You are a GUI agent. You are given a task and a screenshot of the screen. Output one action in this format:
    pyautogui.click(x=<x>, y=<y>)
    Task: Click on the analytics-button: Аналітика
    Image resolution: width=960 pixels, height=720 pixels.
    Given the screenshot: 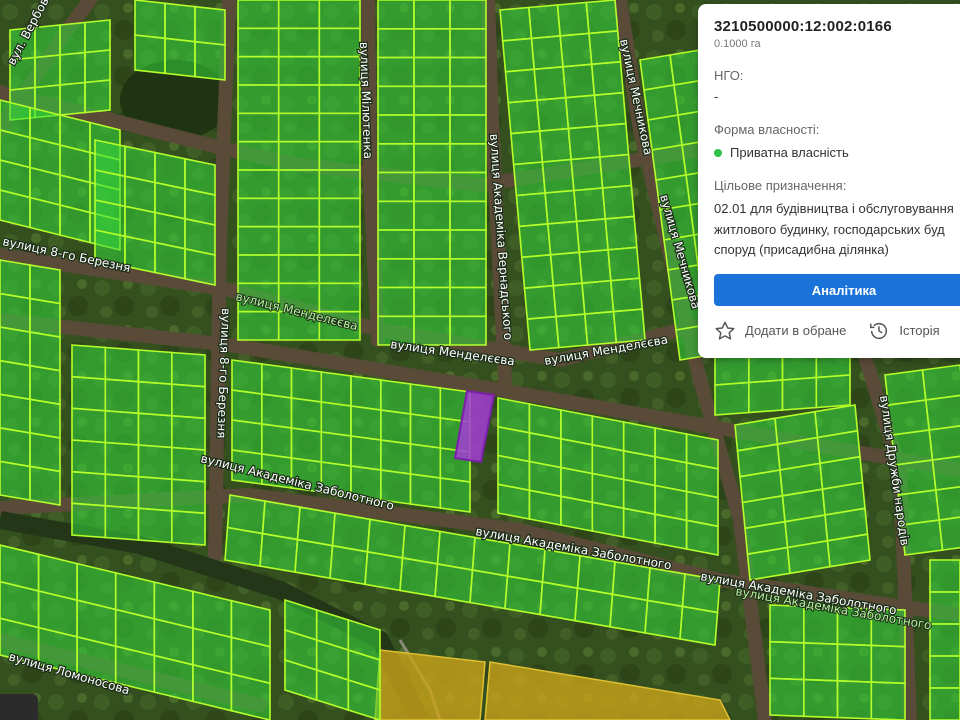 What is the action you would take?
    pyautogui.click(x=837, y=289)
    